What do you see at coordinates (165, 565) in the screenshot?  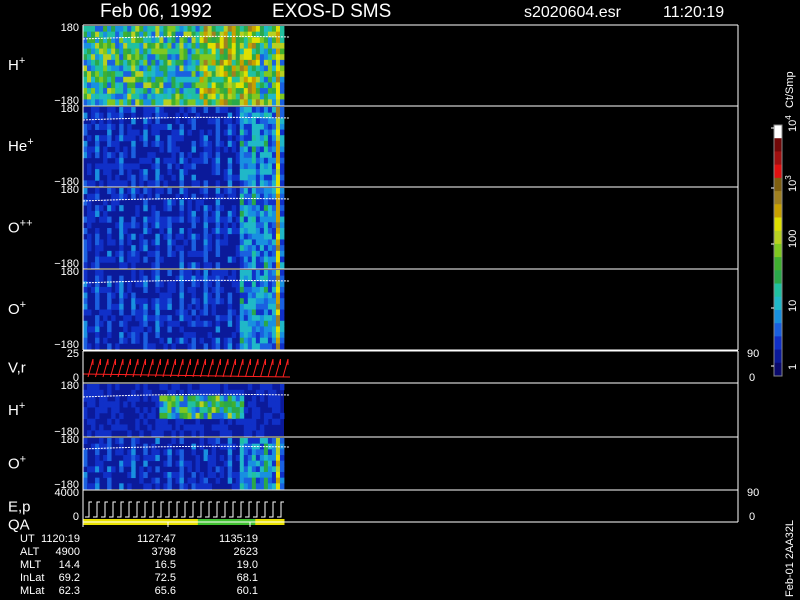 I see `ephemeris-value: 16.5` at bounding box center [165, 565].